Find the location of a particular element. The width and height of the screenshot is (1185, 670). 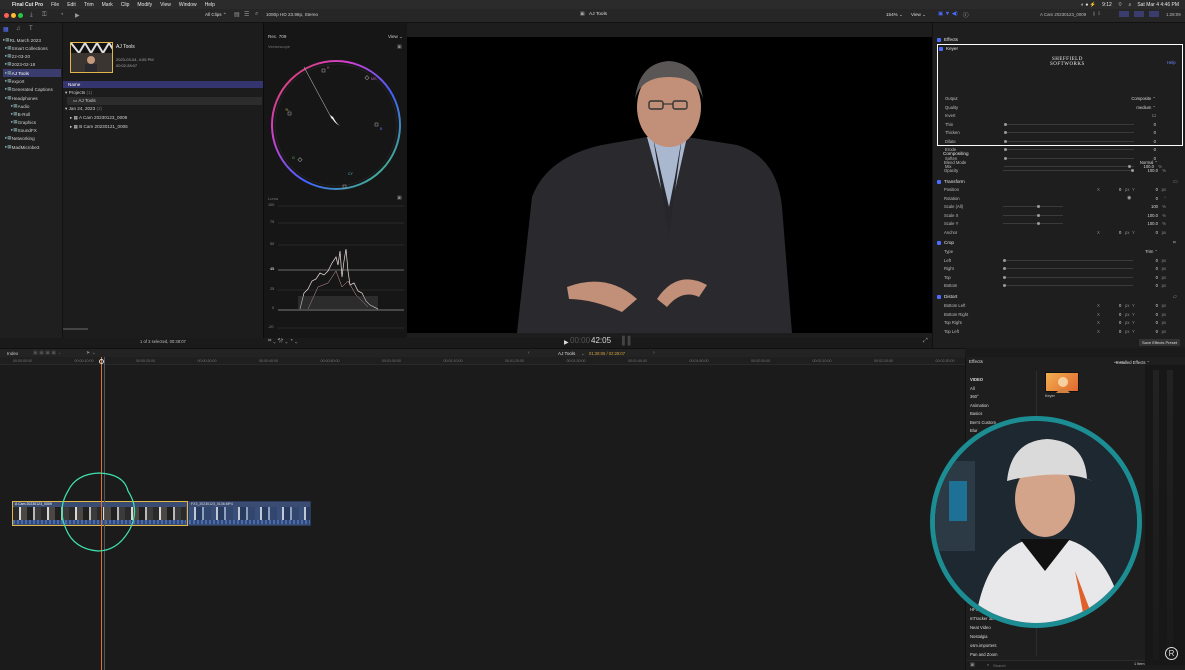

effects-category-item: Nostalgia is located at coordinates (978, 636).